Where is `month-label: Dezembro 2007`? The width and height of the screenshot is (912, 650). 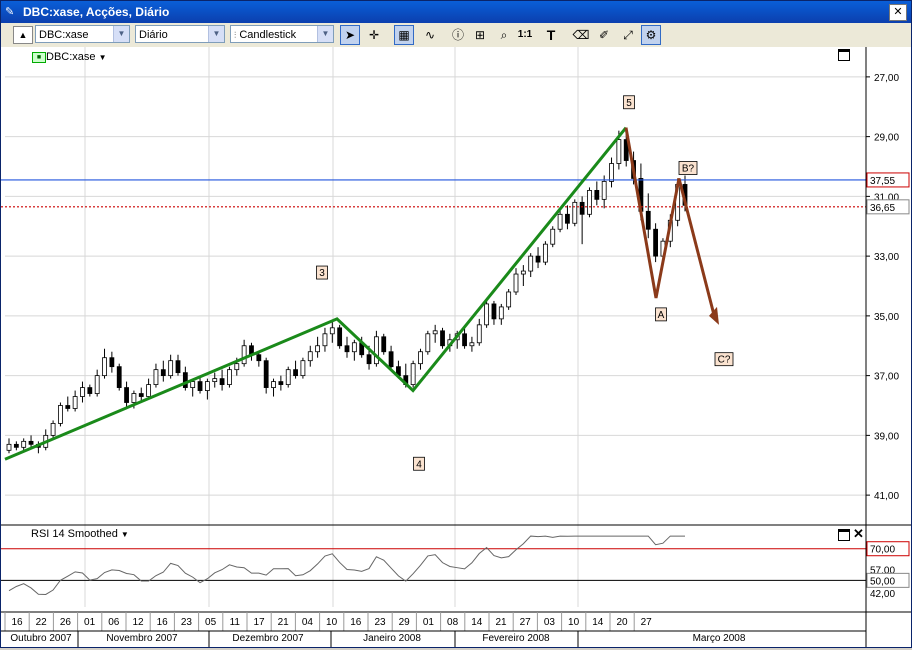 month-label: Dezembro 2007 is located at coordinates (268, 638).